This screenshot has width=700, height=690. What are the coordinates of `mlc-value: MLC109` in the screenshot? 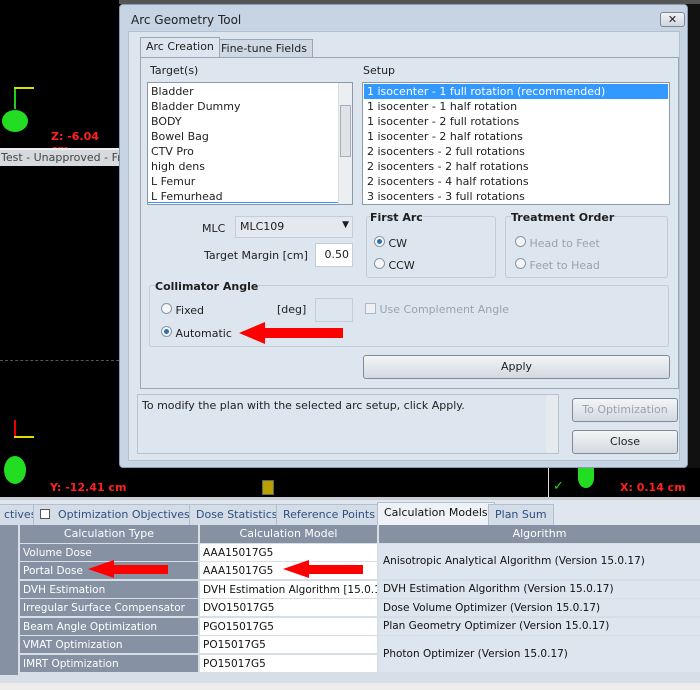 It's located at (262, 226).